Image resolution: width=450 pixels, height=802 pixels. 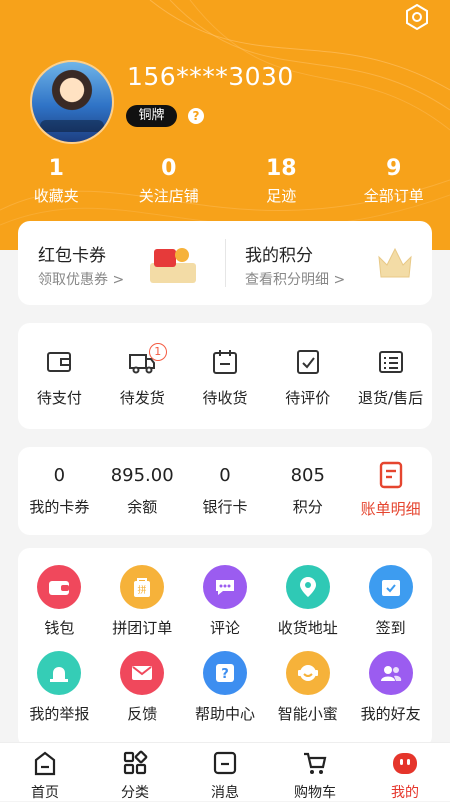 I want to click on service-group-orders: 拼拼团订单, so click(x=142, y=601).